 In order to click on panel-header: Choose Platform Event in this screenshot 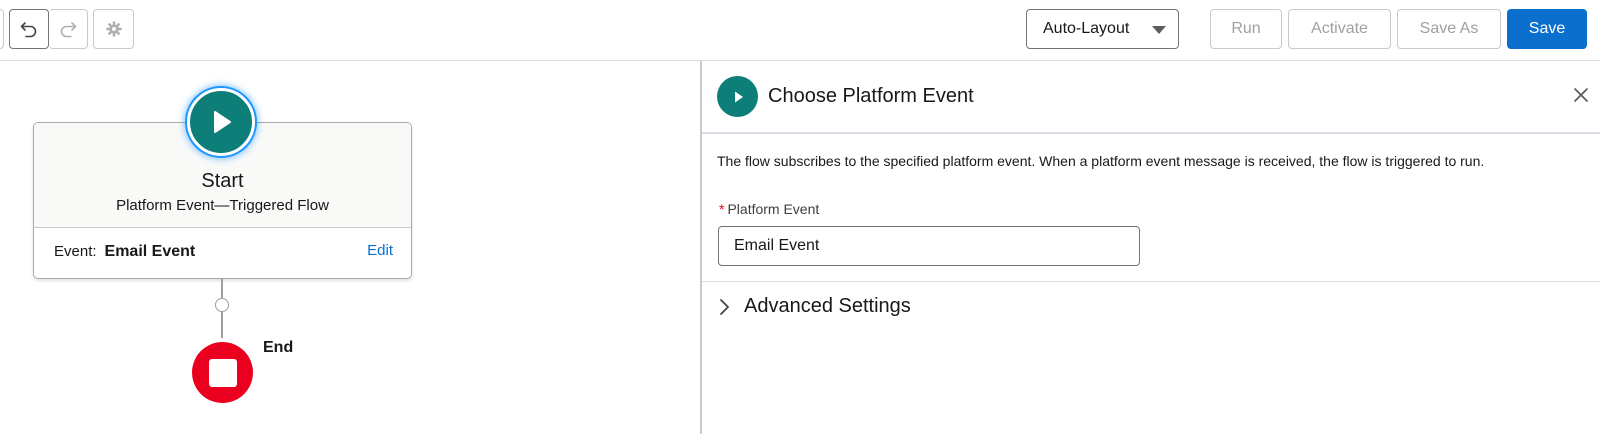, I will do `click(1151, 97)`.